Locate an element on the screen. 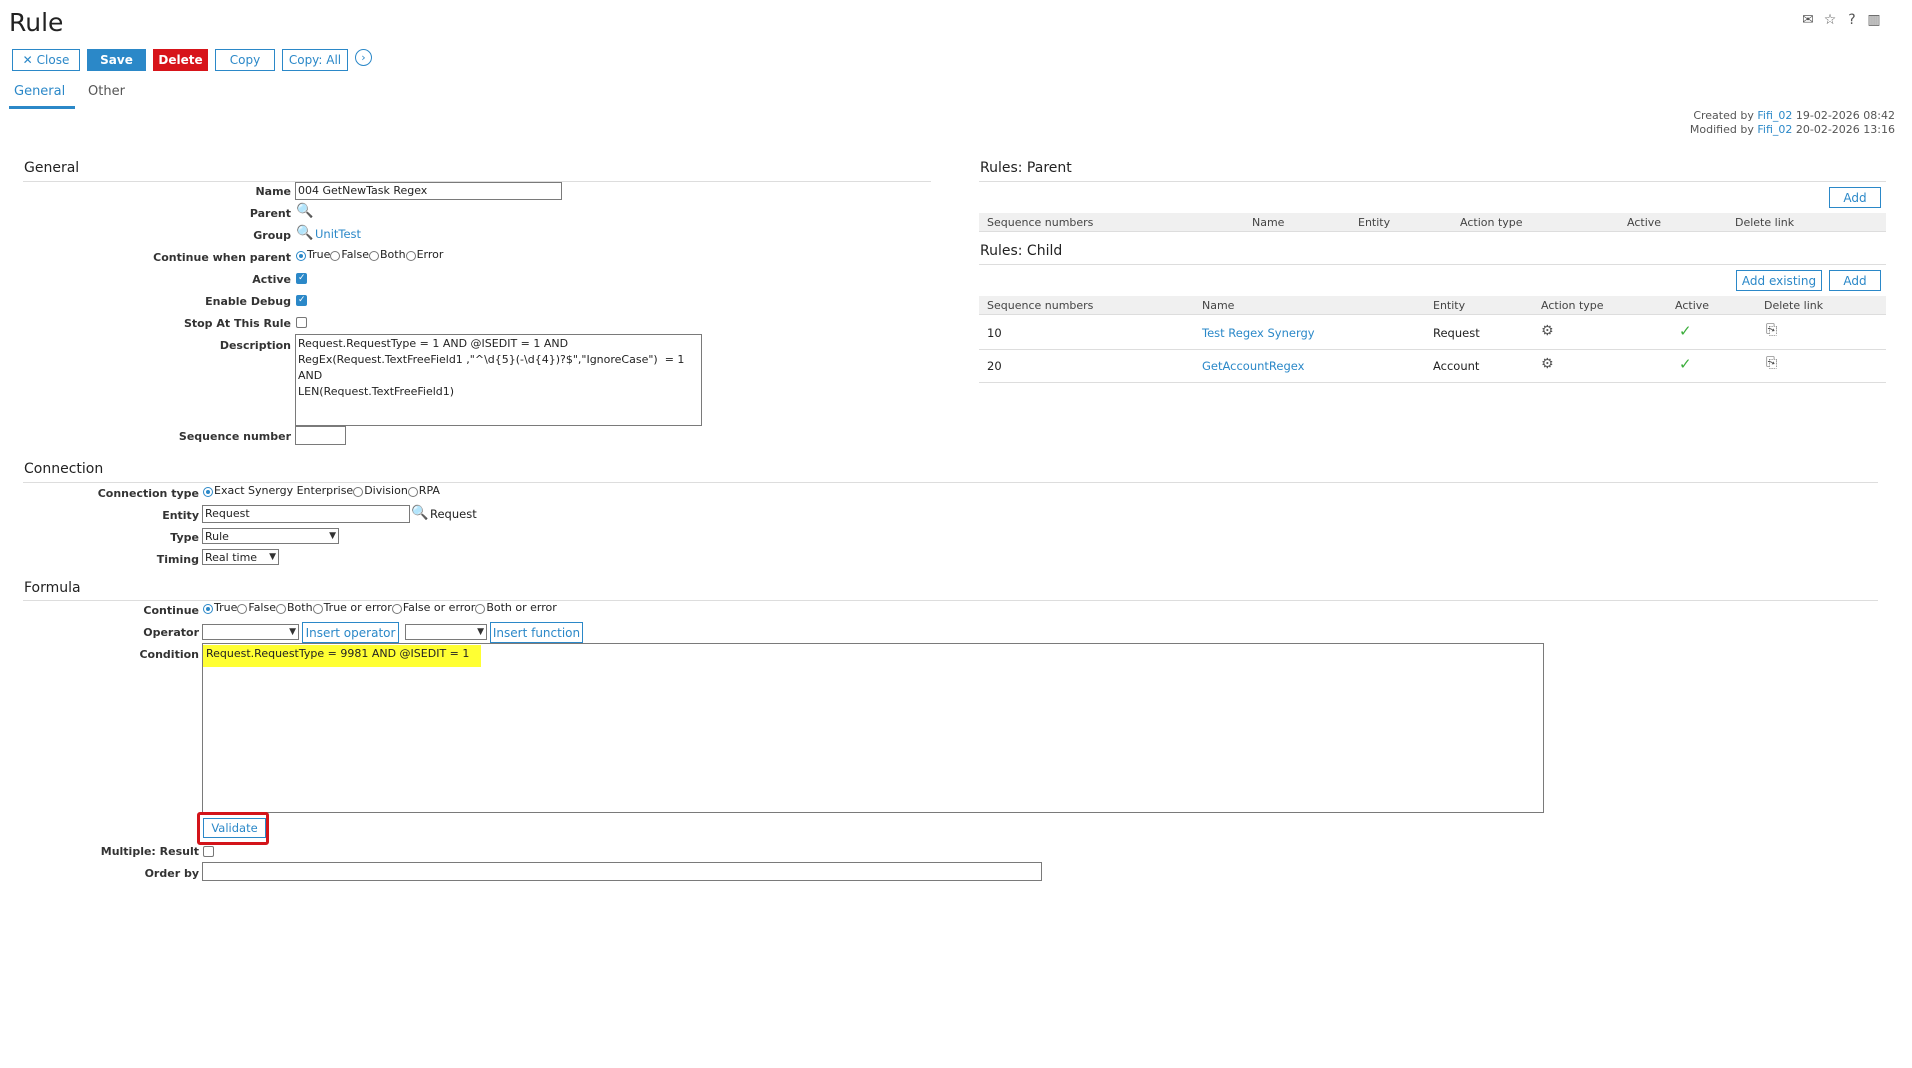  insert-function-button: Insert function is located at coordinates (536, 632).